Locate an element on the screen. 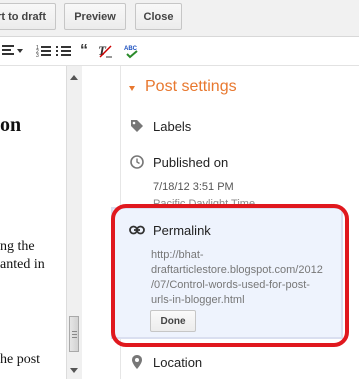 The width and height of the screenshot is (359, 379). editor-line: he post is located at coordinates (20, 359).